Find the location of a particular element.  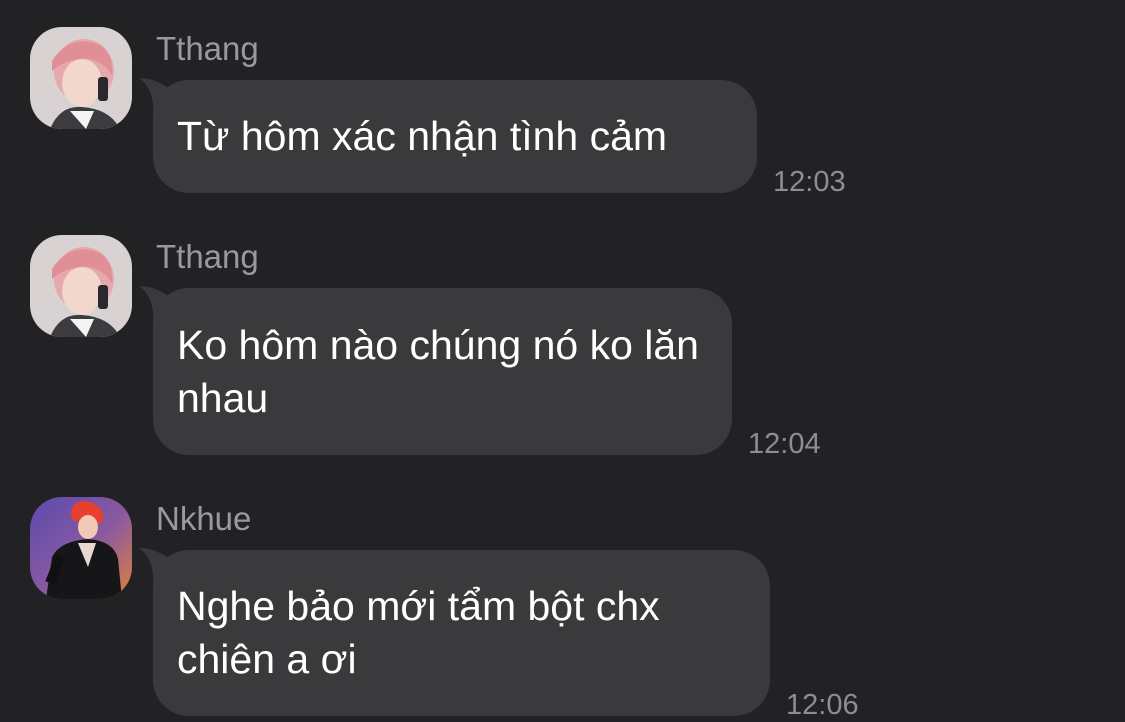

message-bubble: Từ hôm xác nhận tình cảm is located at coordinates (448, 135).